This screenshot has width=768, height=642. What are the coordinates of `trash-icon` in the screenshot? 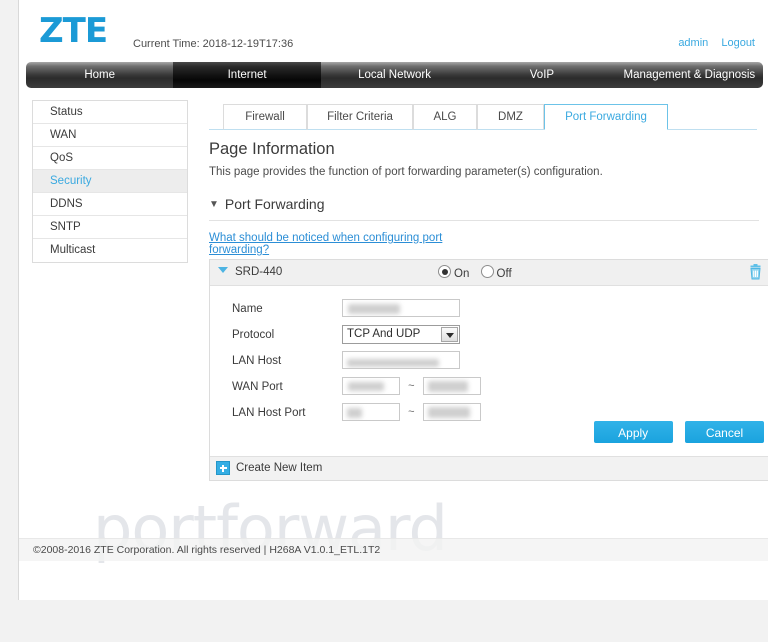 It's located at (755, 272).